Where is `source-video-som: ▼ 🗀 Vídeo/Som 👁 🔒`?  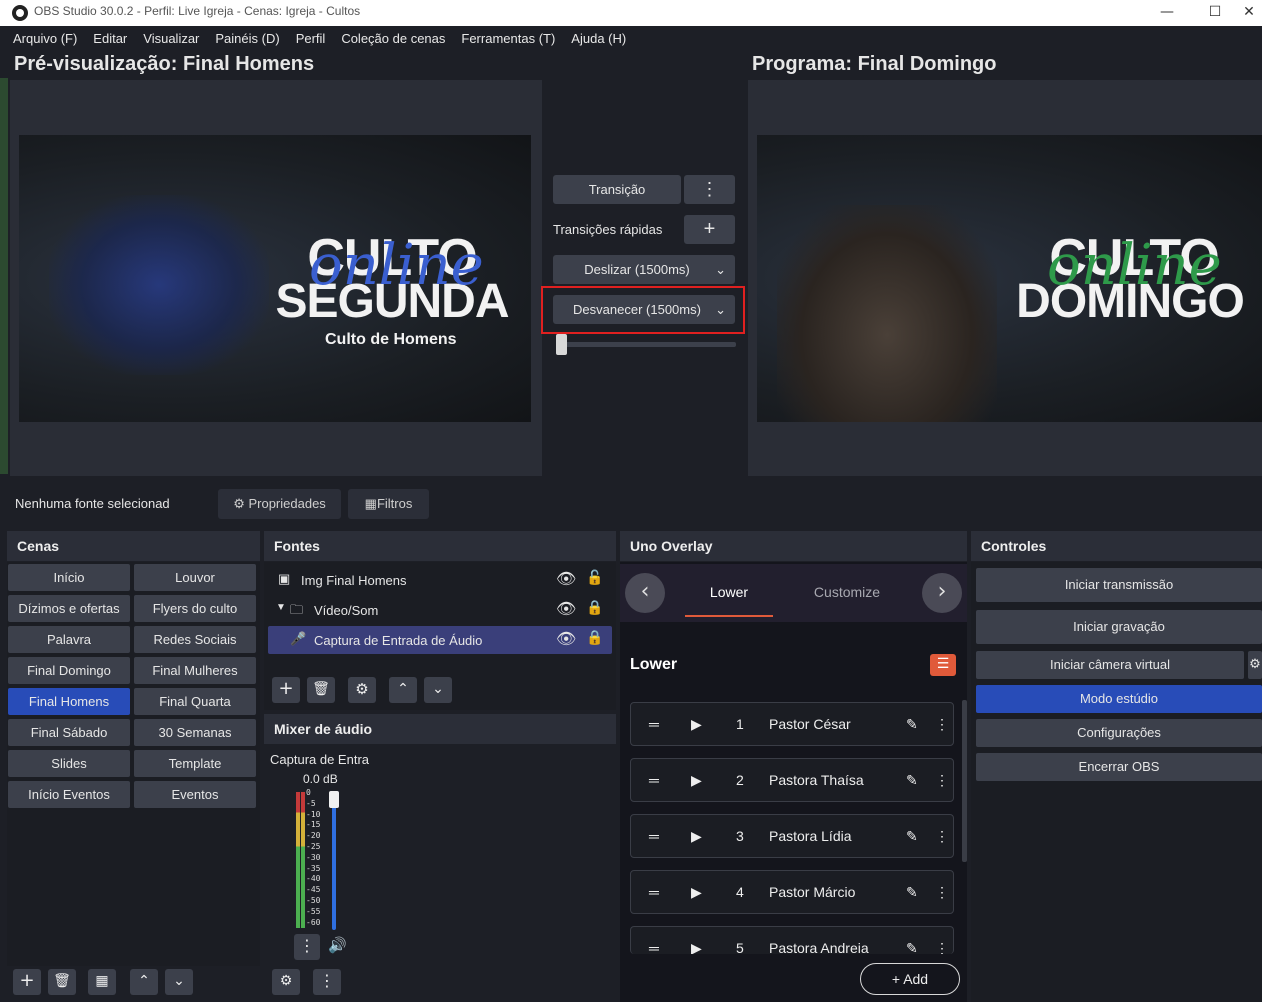
source-video-som: ▼ 🗀 Vídeo/Som 👁 🔒 is located at coordinates (440, 610).